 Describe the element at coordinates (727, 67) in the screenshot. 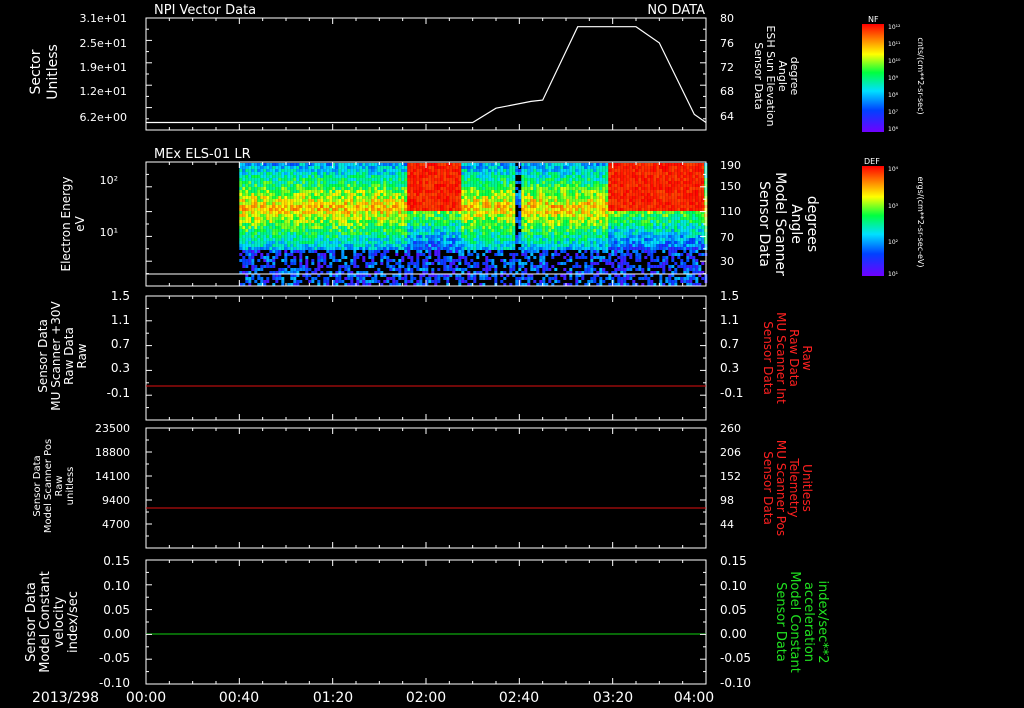

I see `panel-1-right-ticks: 80 76 72 68 64` at that location.